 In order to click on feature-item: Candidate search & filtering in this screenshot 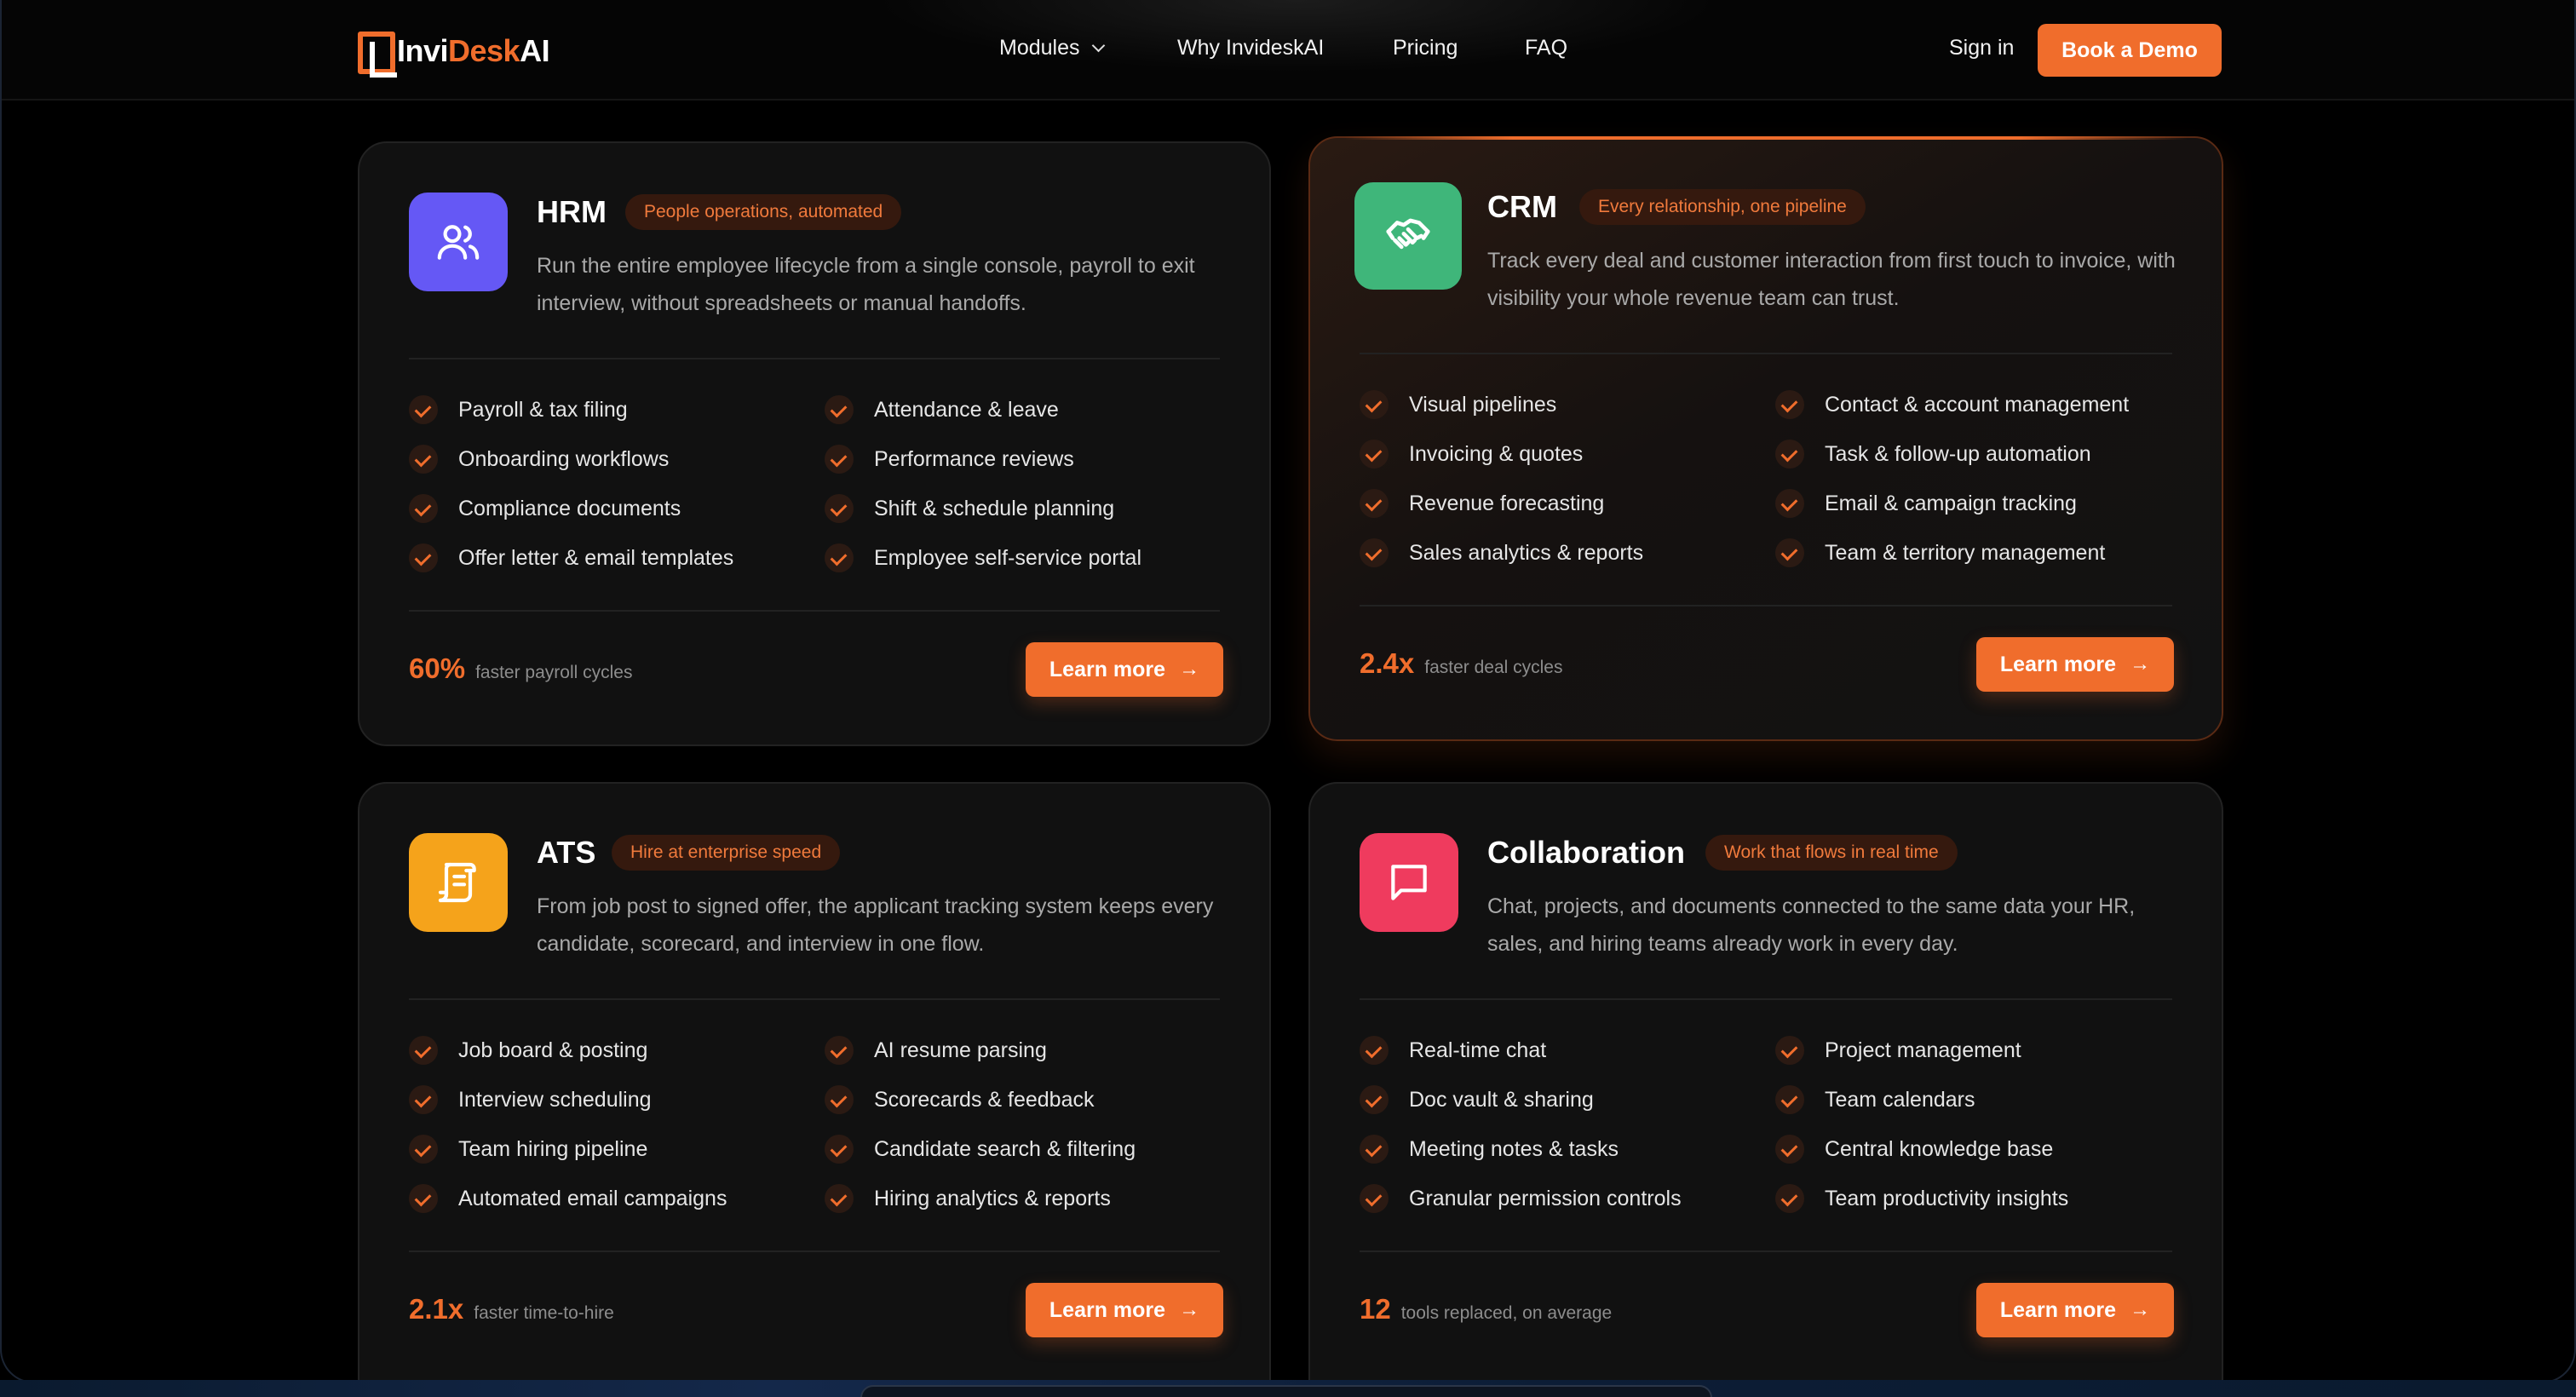, I will do `click(981, 1149)`.